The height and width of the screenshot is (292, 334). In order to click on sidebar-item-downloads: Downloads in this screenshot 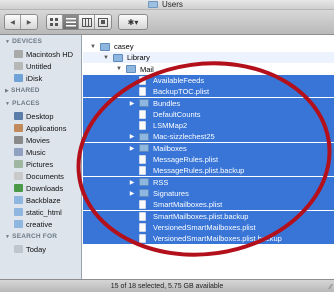, I will do `click(40, 188)`.